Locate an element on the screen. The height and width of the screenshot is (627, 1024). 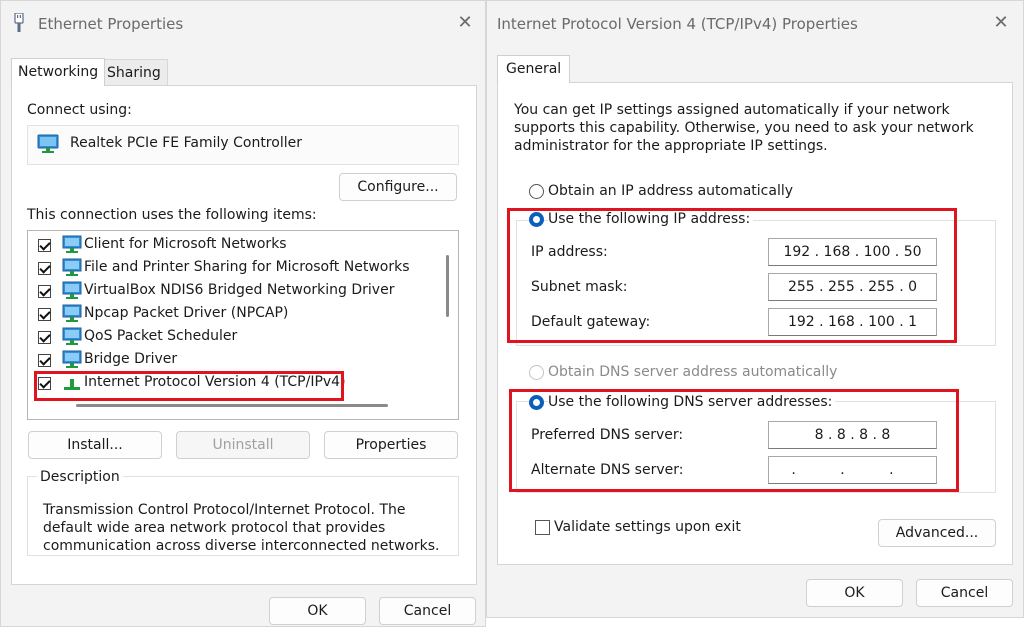
subnet-mask-input is located at coordinates (852, 287).